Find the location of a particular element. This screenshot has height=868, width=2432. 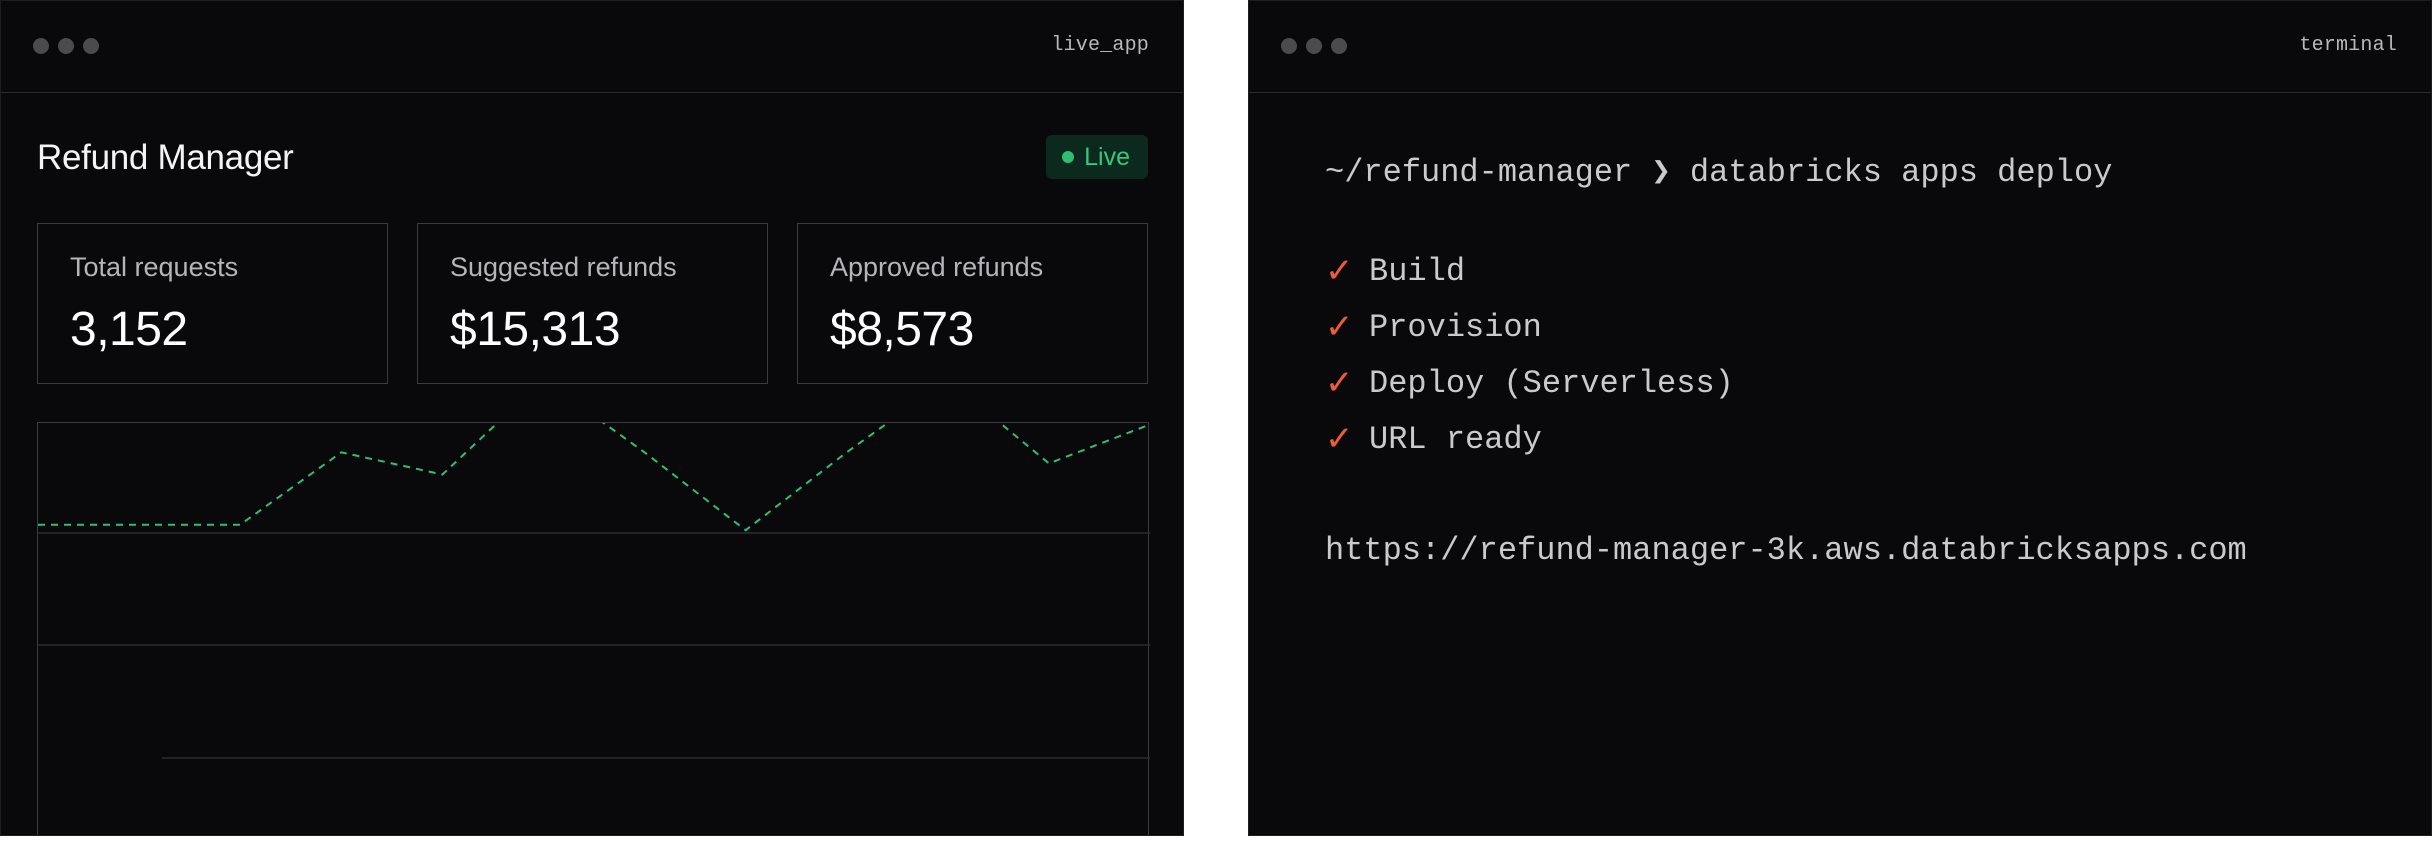

deploy-step-label: Provision is located at coordinates (1455, 327).